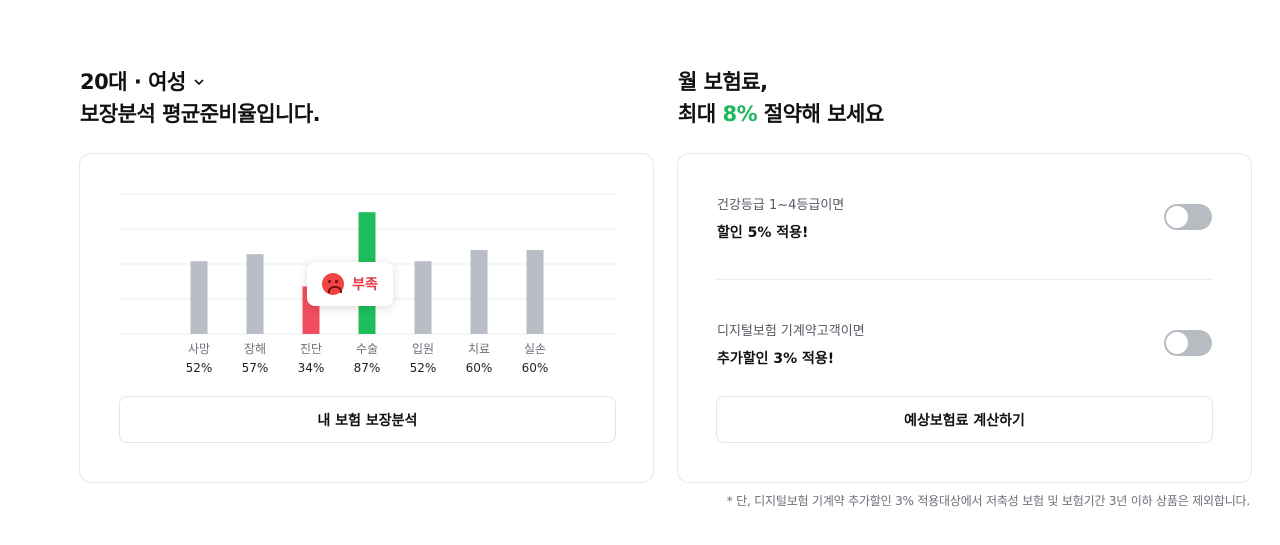  Describe the element at coordinates (423, 349) in the screenshot. I see `category-label: 입원` at that location.